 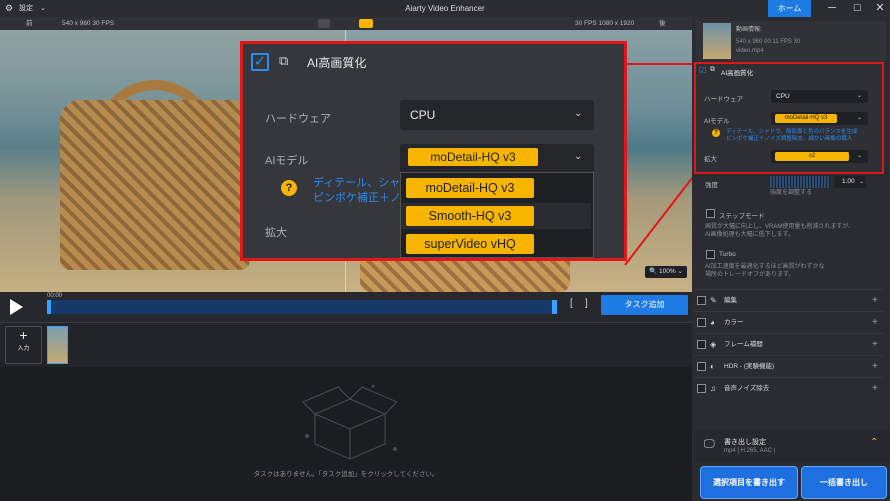 What do you see at coordinates (366, 23) in the screenshot?
I see `side-by-side-icon` at bounding box center [366, 23].